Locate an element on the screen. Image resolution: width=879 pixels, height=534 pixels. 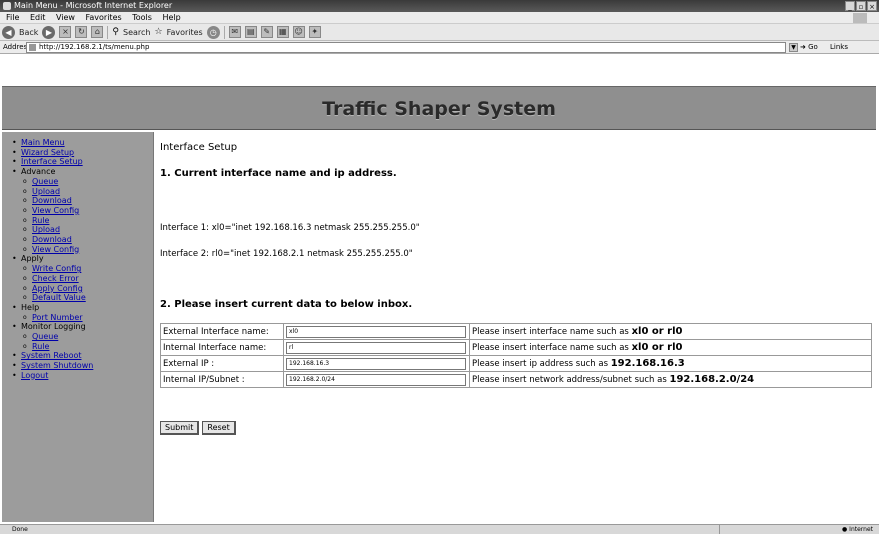
go-label: Go is located at coordinates (813, 47).